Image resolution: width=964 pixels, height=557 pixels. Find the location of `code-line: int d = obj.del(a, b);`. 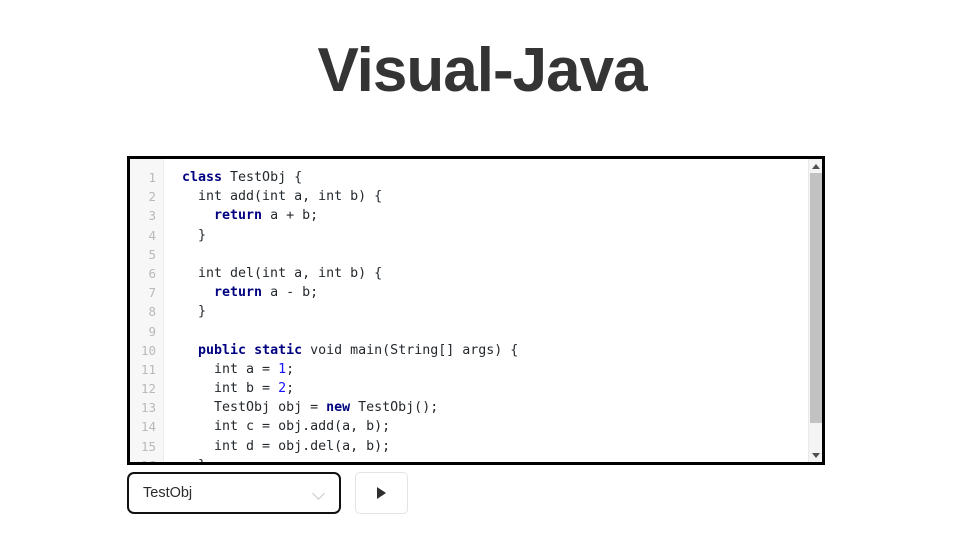

code-line: int d = obj.del(a, b); is located at coordinates (495, 446).